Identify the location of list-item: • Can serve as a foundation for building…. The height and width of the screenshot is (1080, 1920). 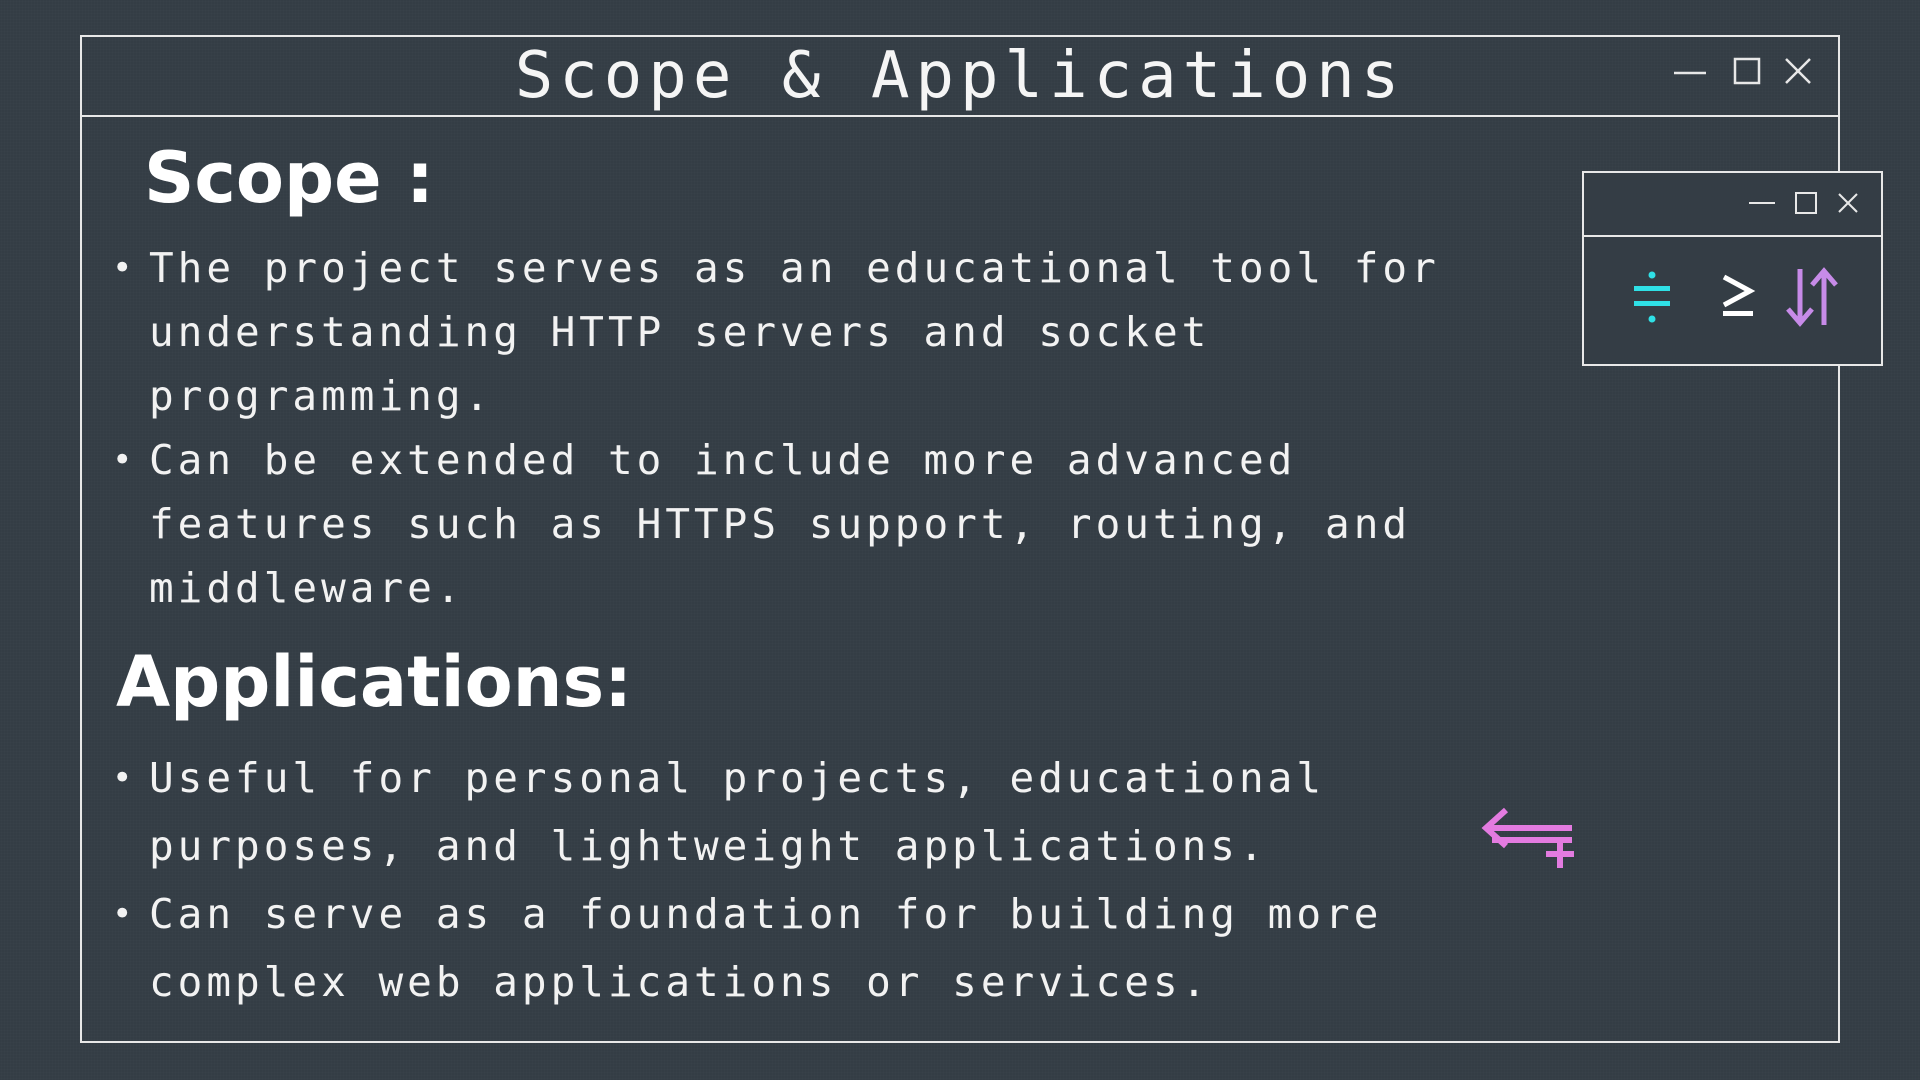
(747, 948).